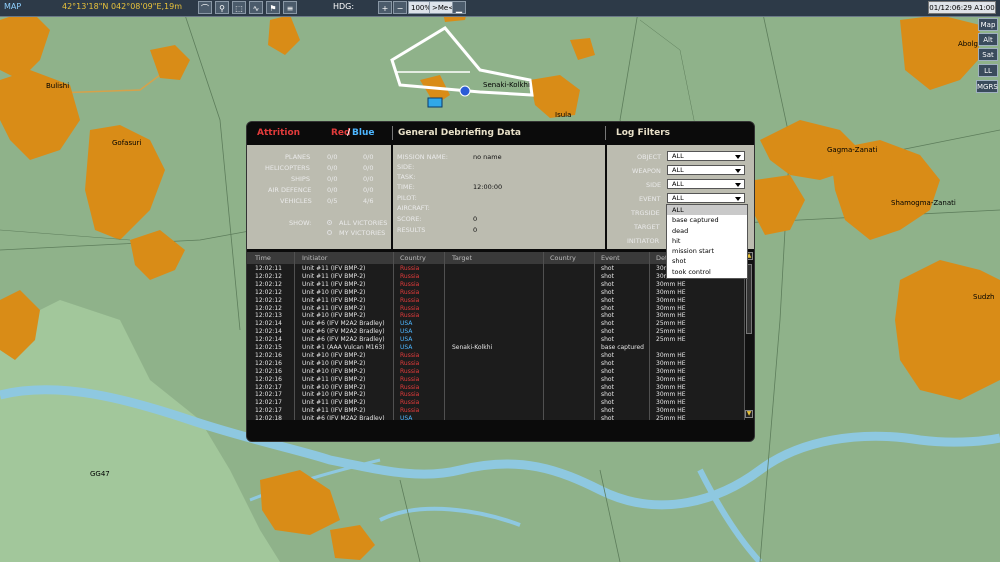 This screenshot has width=1000, height=562. I want to click on sat-mode-button: Sat, so click(988, 54).